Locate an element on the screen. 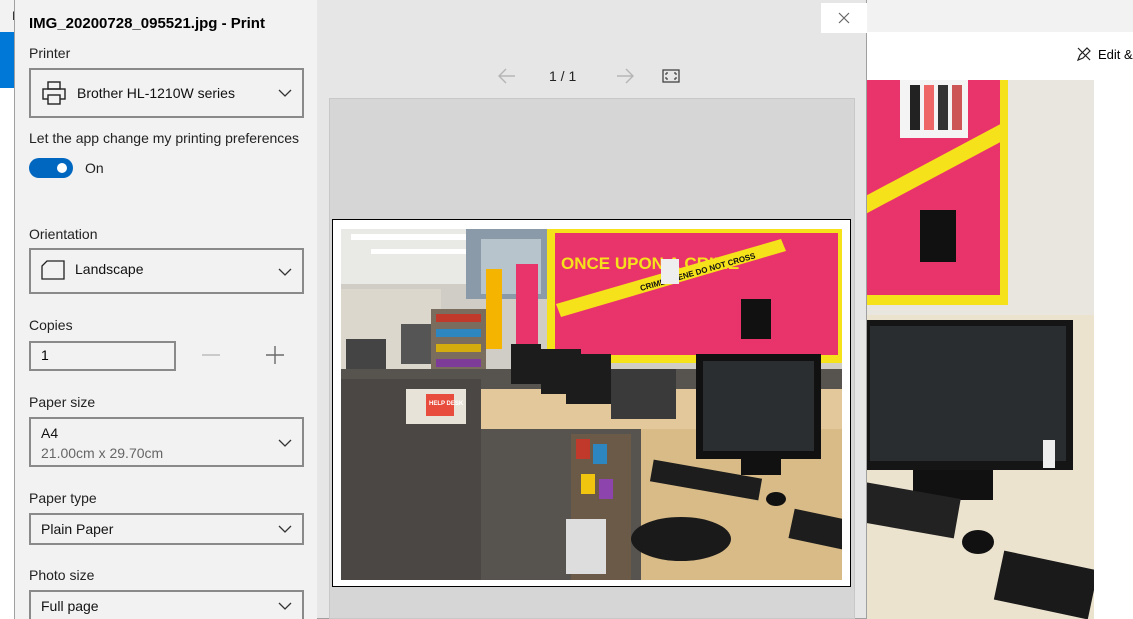 Image resolution: width=1133 pixels, height=619 pixels. orientation-label: Orientation is located at coordinates (63, 234).